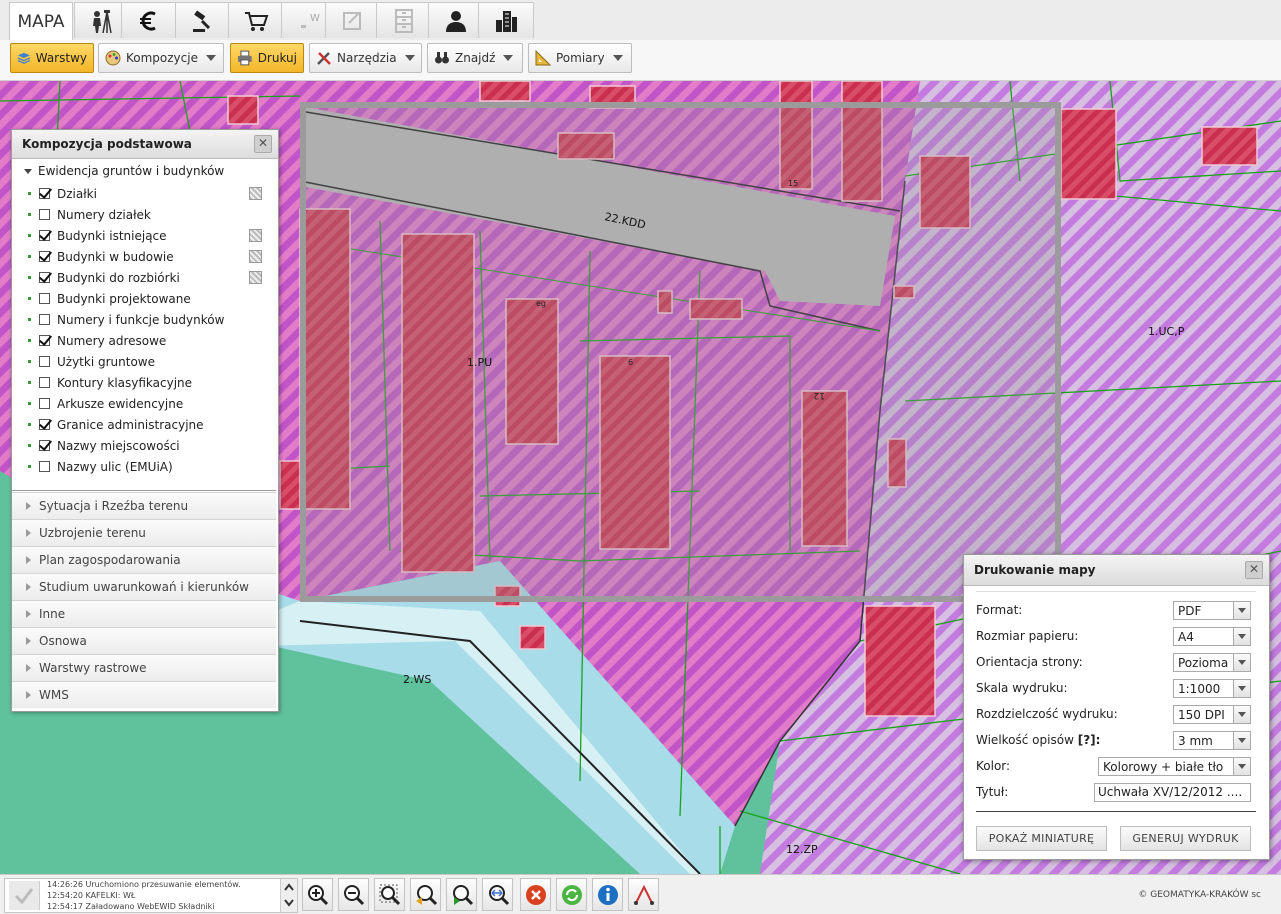 This screenshot has width=1281, height=914. I want to click on tab-edit, so click(353, 20).